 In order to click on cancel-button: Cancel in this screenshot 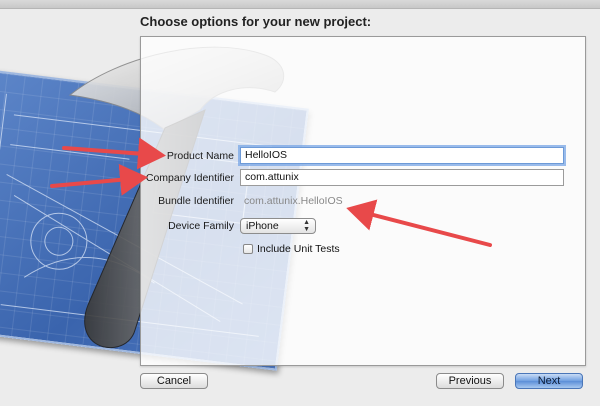, I will do `click(174, 381)`.